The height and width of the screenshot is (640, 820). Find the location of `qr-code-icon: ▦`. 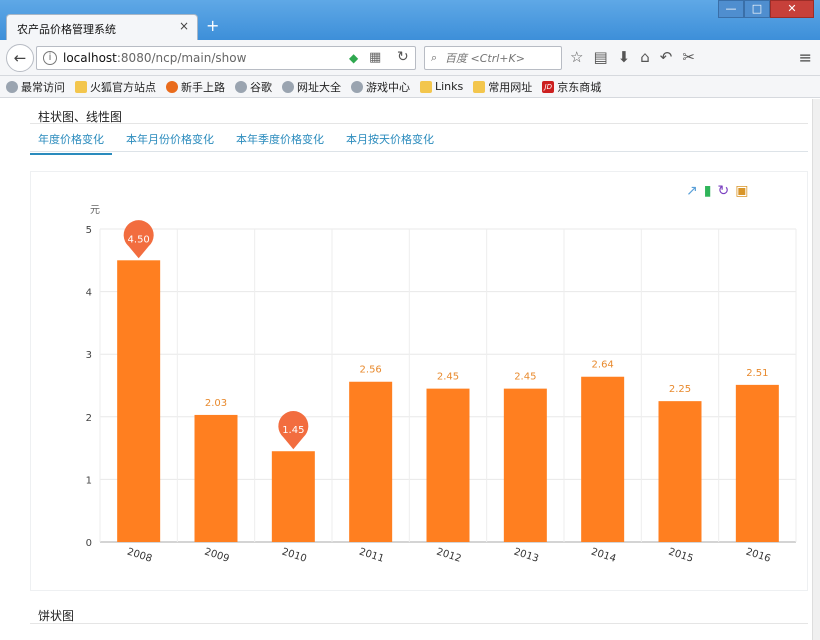

qr-code-icon: ▦ is located at coordinates (375, 57).